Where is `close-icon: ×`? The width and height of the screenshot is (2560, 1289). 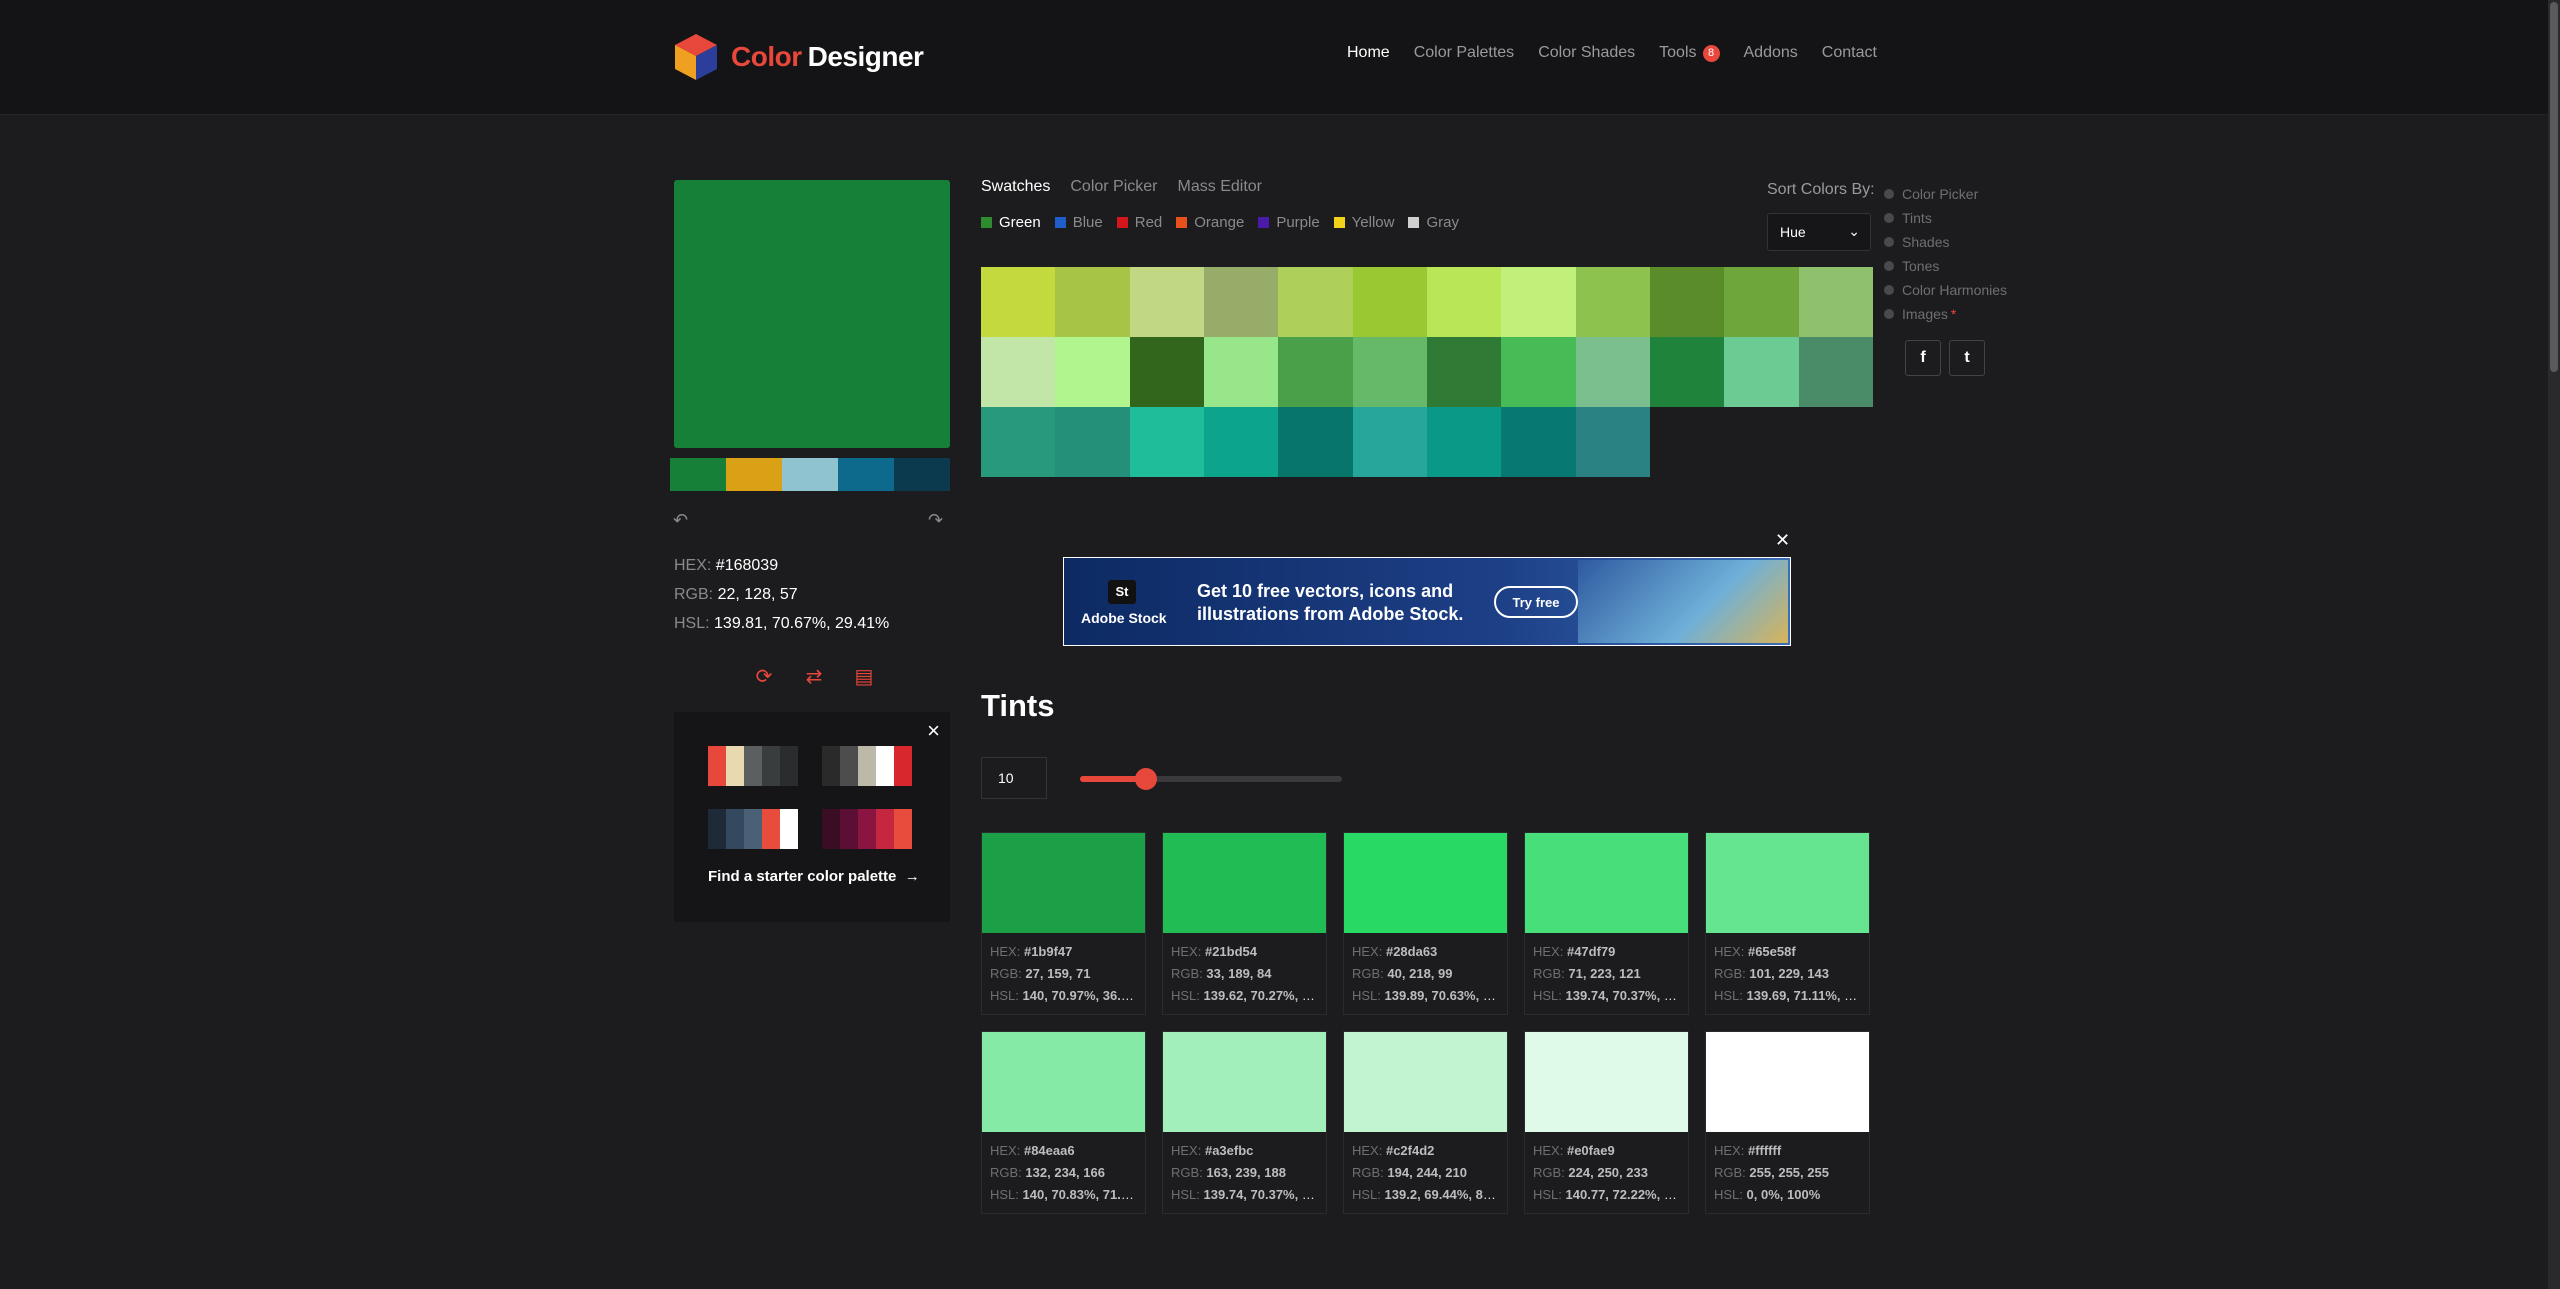
close-icon: × is located at coordinates (933, 731).